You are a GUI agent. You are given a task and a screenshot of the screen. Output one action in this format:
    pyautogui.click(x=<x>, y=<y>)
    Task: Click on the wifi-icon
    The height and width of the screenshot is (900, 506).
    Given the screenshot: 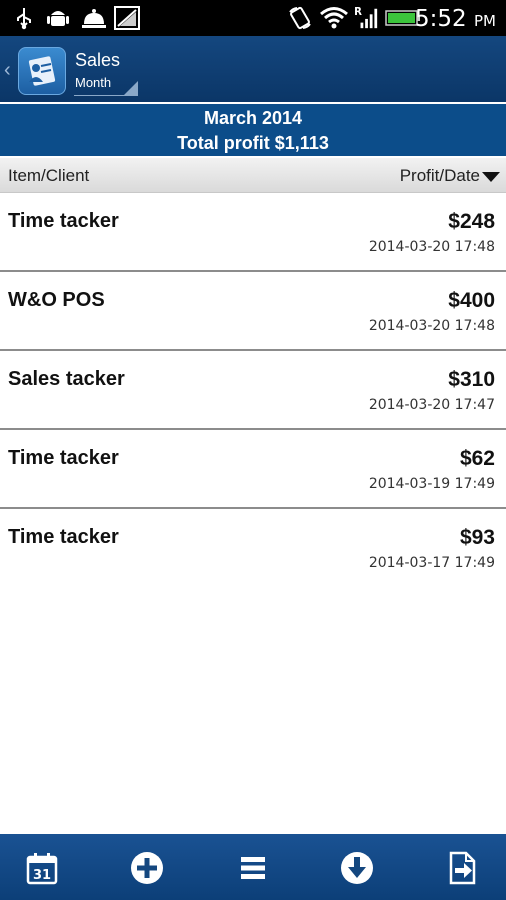 What is the action you would take?
    pyautogui.click(x=334, y=18)
    